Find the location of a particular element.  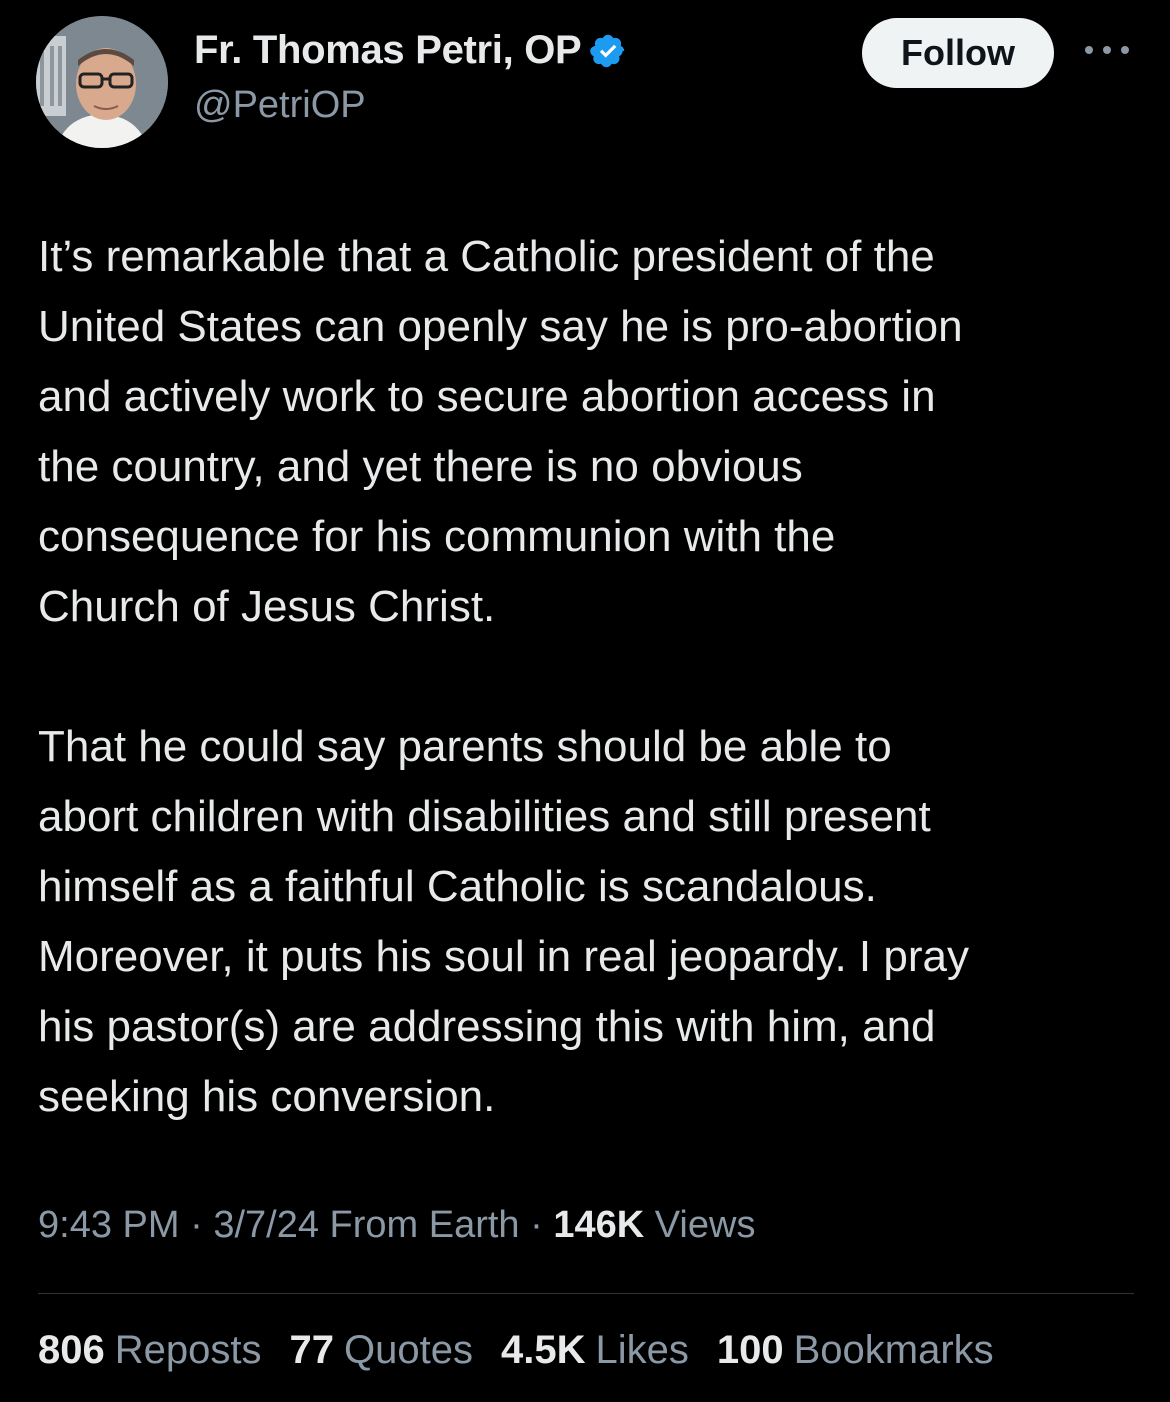

avatar-image is located at coordinates (102, 82).